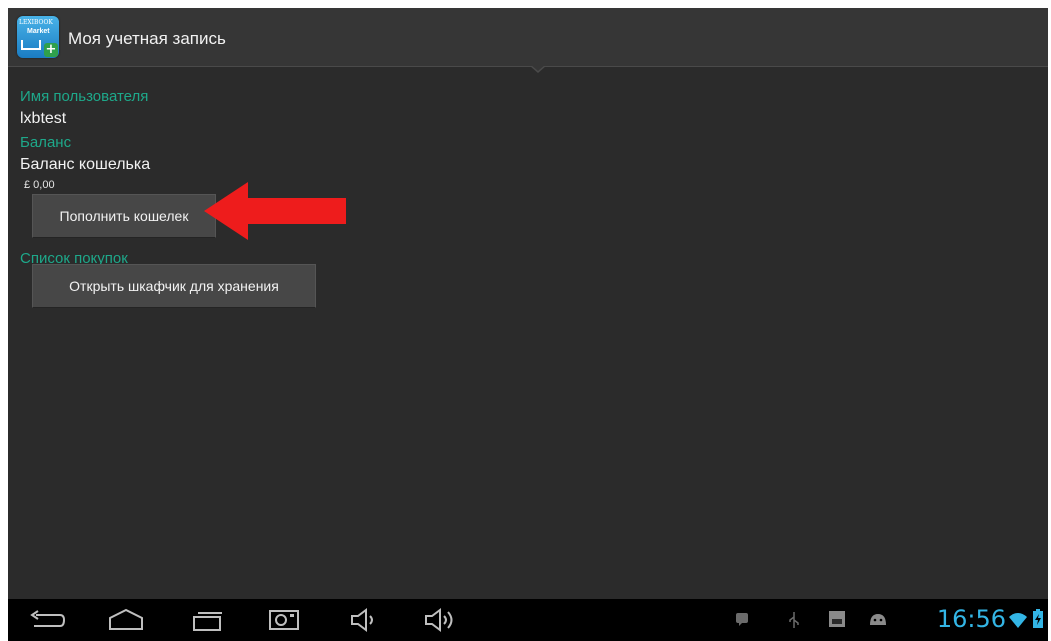  I want to click on volume-down-icon, so click(366, 620).